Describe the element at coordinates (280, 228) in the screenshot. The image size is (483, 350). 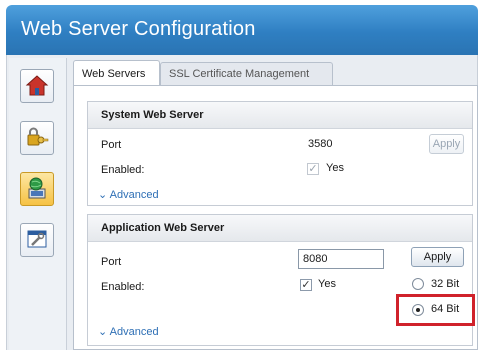
I see `application-web-server-title: Application Web Server` at that location.